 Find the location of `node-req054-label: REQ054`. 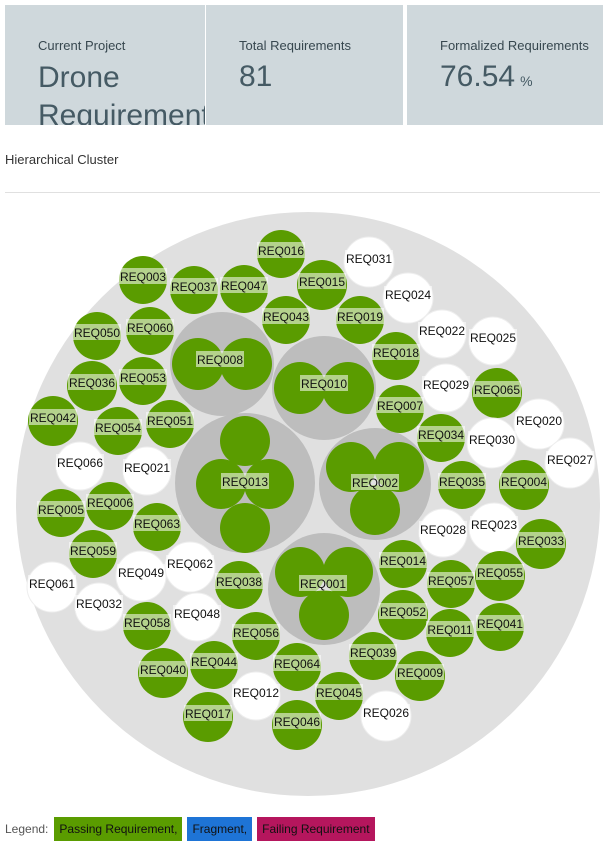

node-req054-label: REQ054 is located at coordinates (118, 428).